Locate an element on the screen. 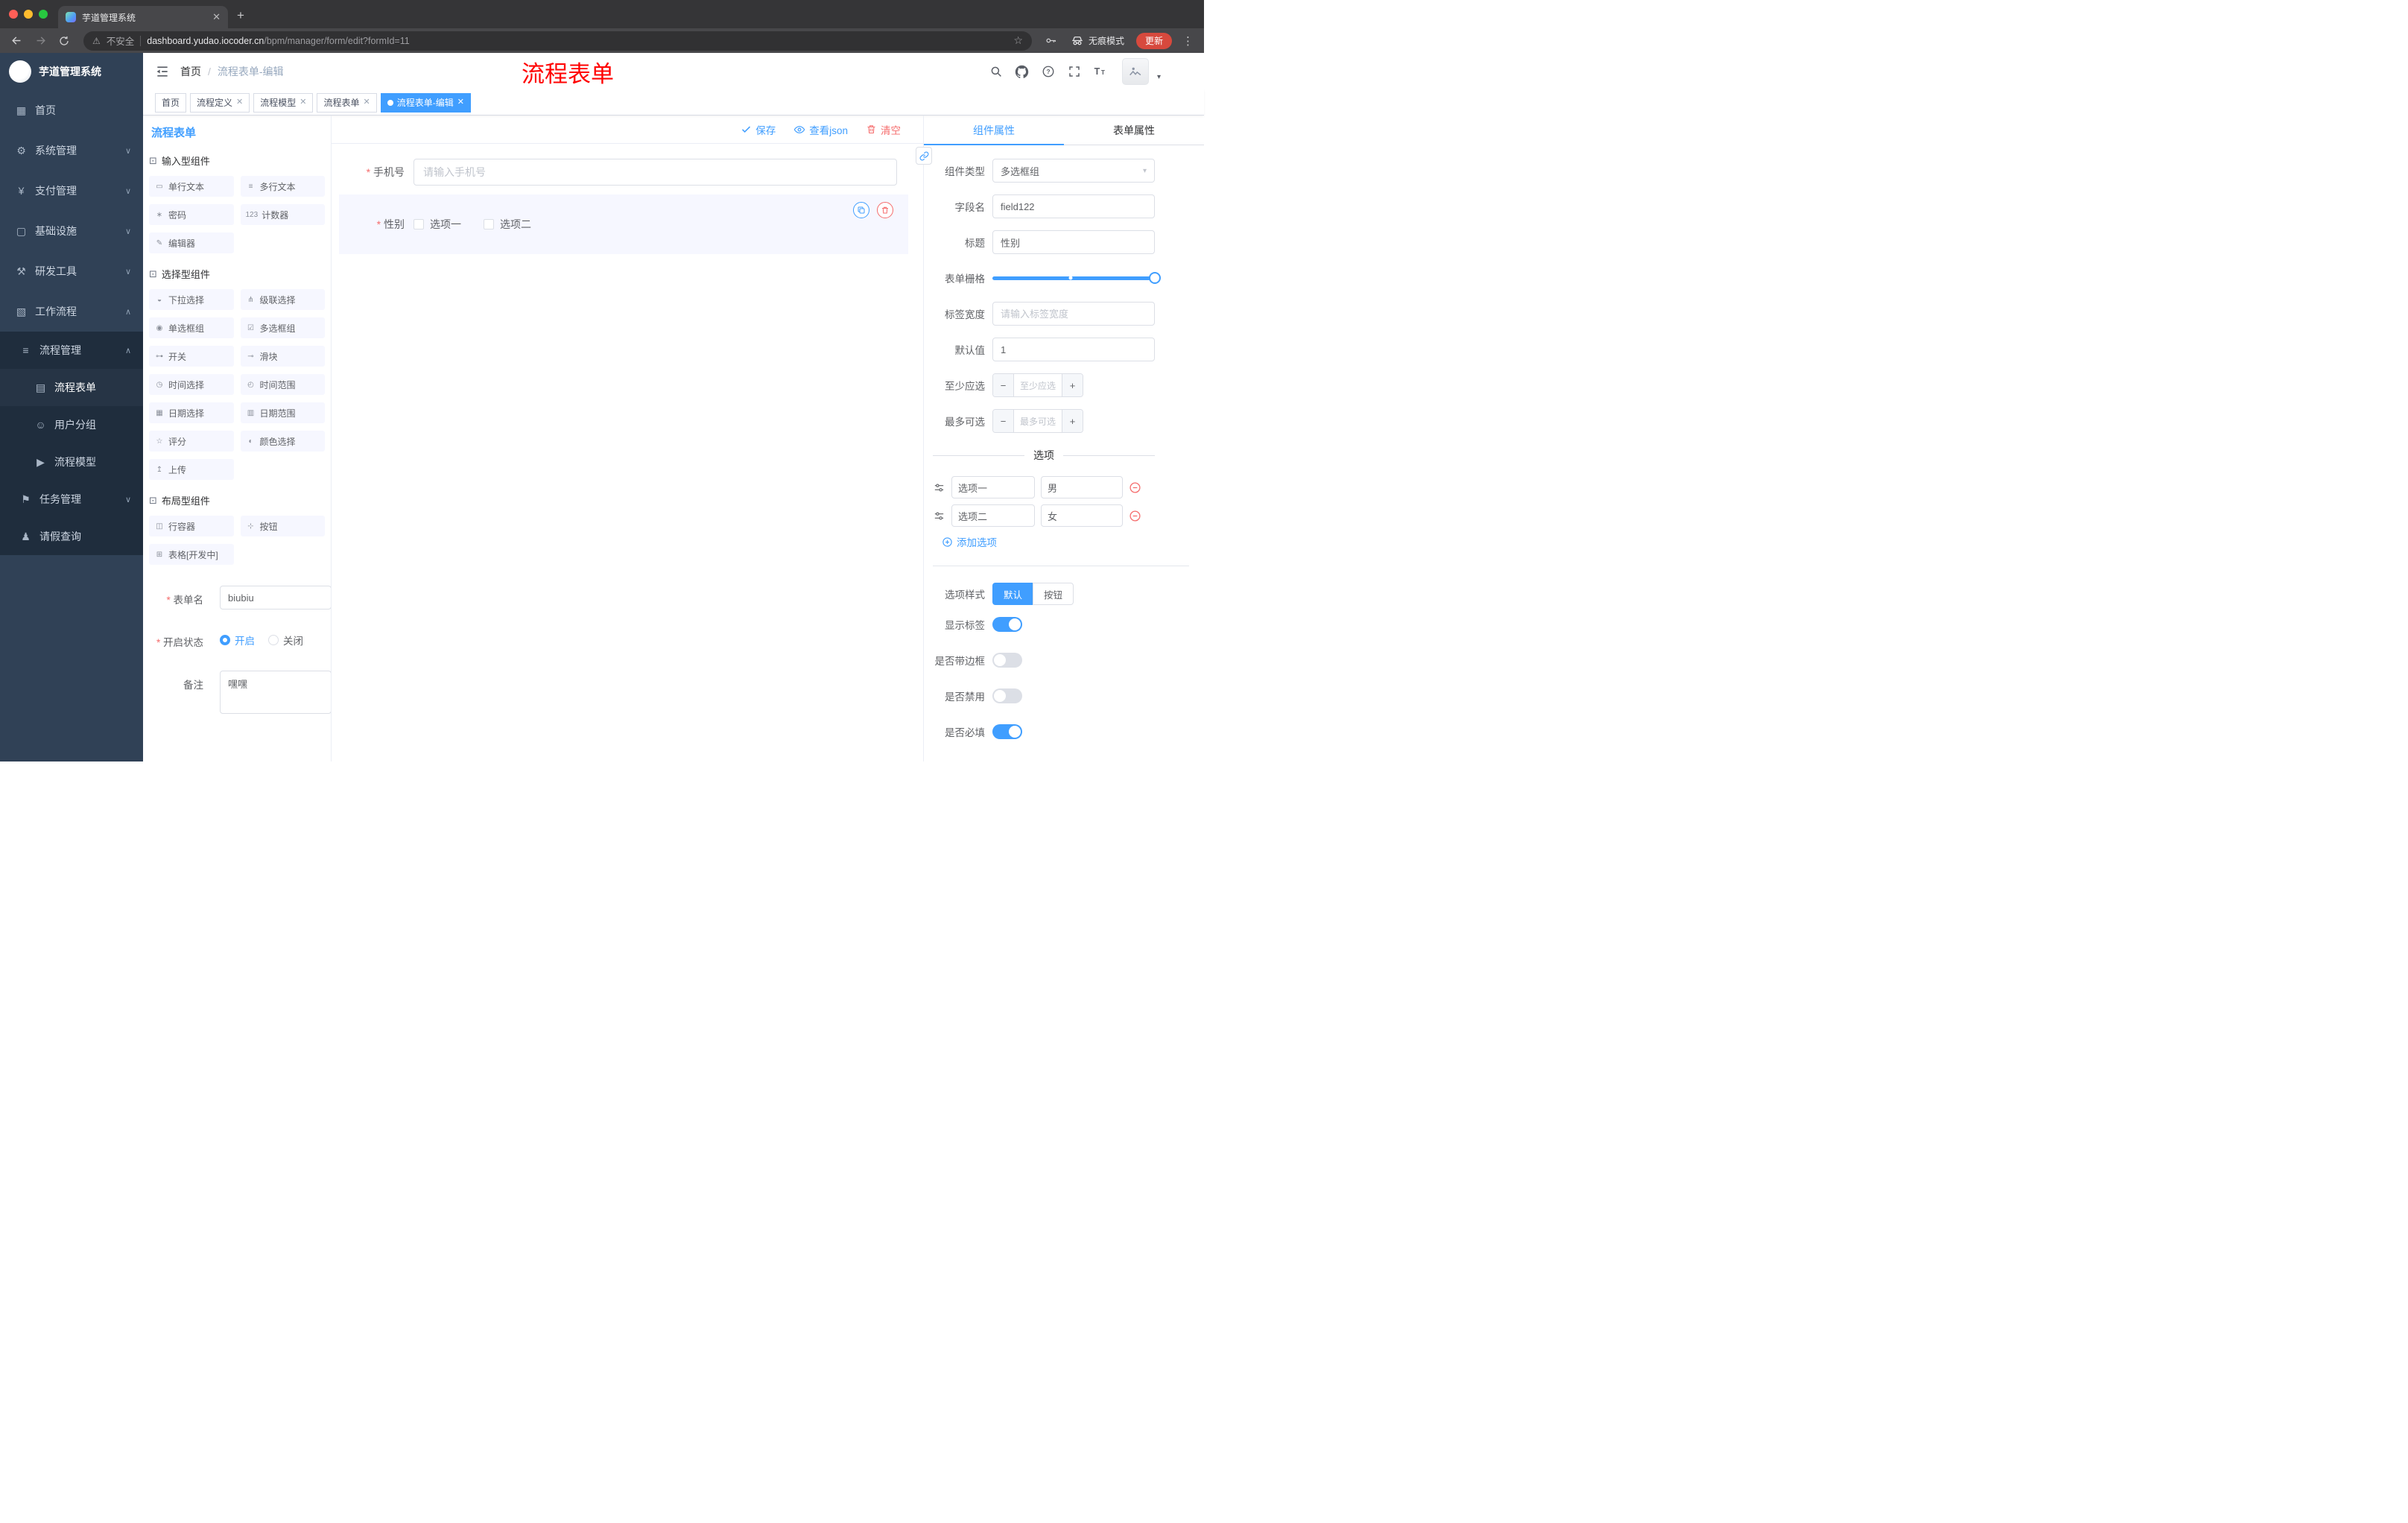  delete-component-button is located at coordinates (885, 210).